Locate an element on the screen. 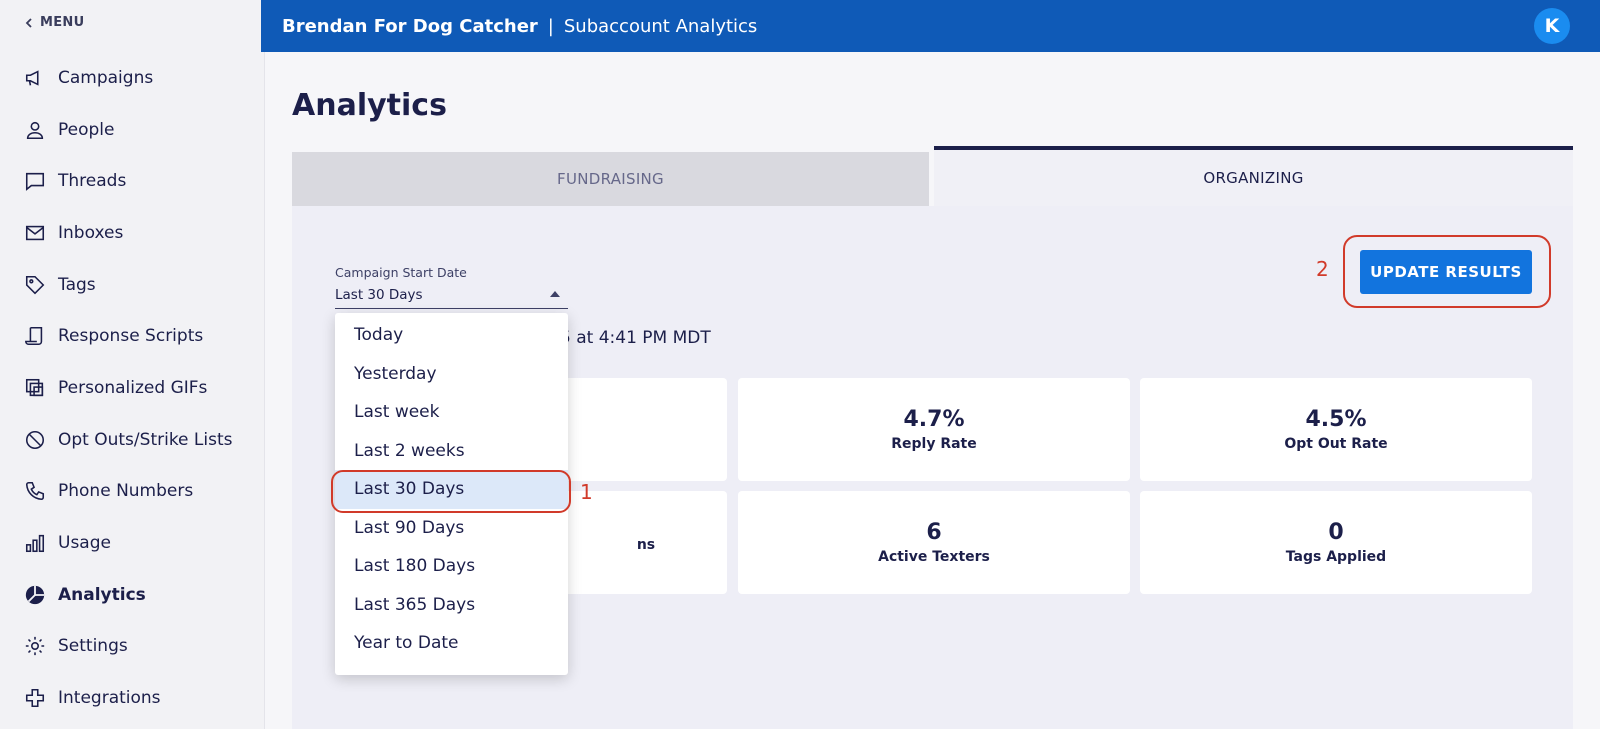 This screenshot has width=1600, height=729. dropdown-option-yesterday: Yesterday is located at coordinates (451, 374).